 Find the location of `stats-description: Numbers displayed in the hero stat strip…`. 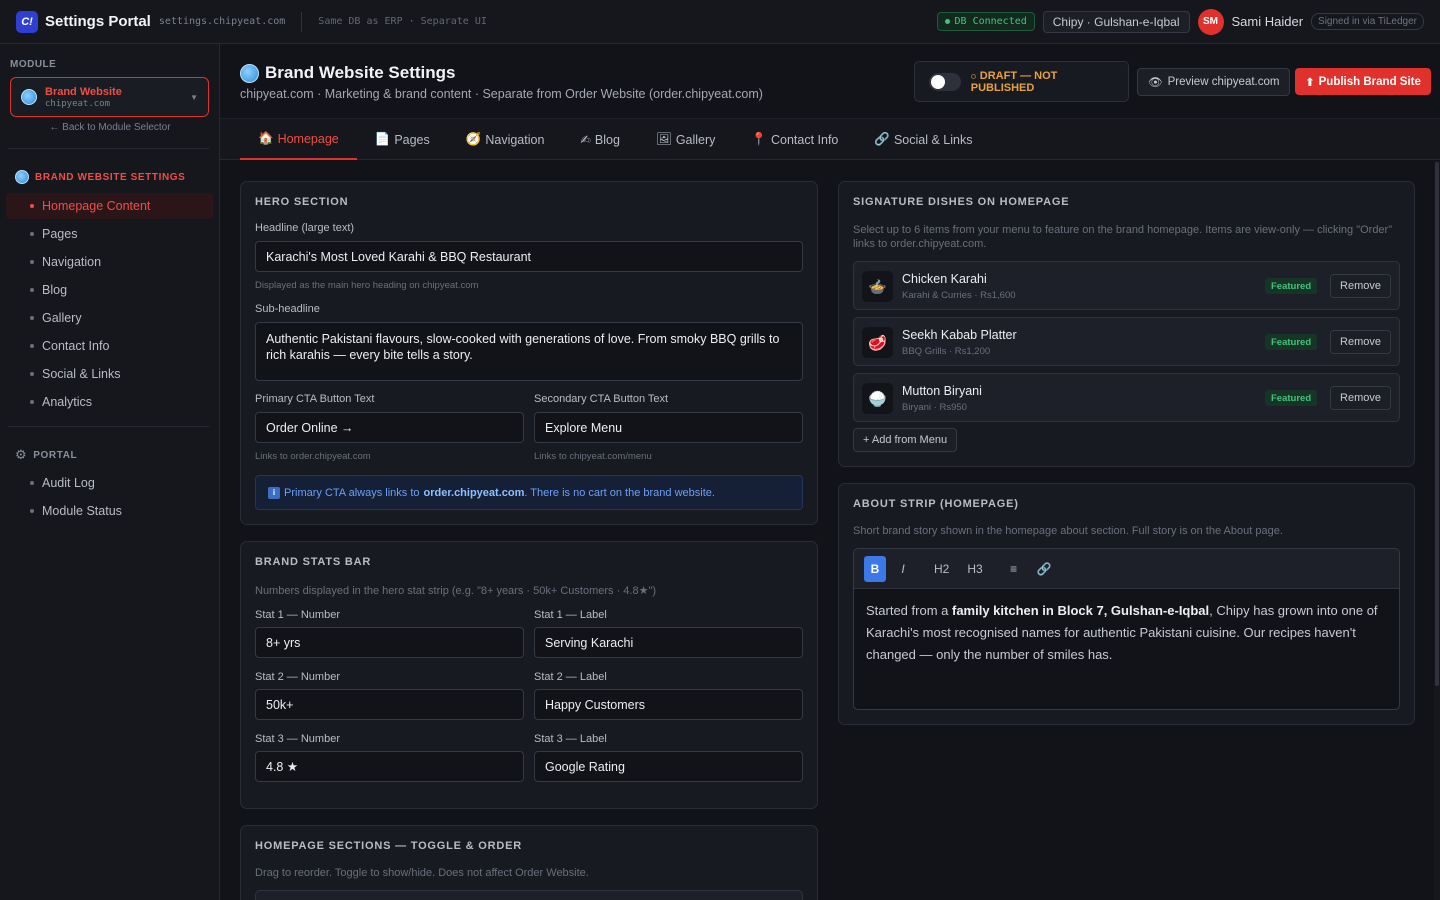

stats-description: Numbers displayed in the hero stat strip… is located at coordinates (456, 591).